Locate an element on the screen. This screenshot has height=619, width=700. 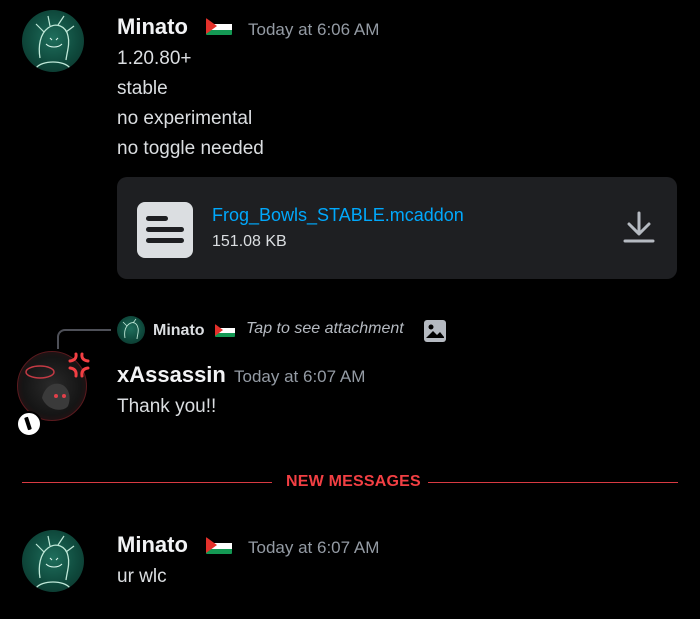
reply-author: Minato is located at coordinates (179, 331).